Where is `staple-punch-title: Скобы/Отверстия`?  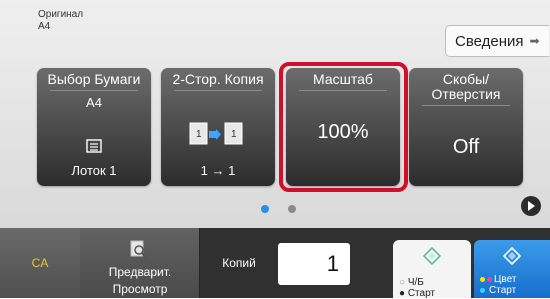
staple-punch-title: Скобы/Отверстия is located at coordinates (466, 86).